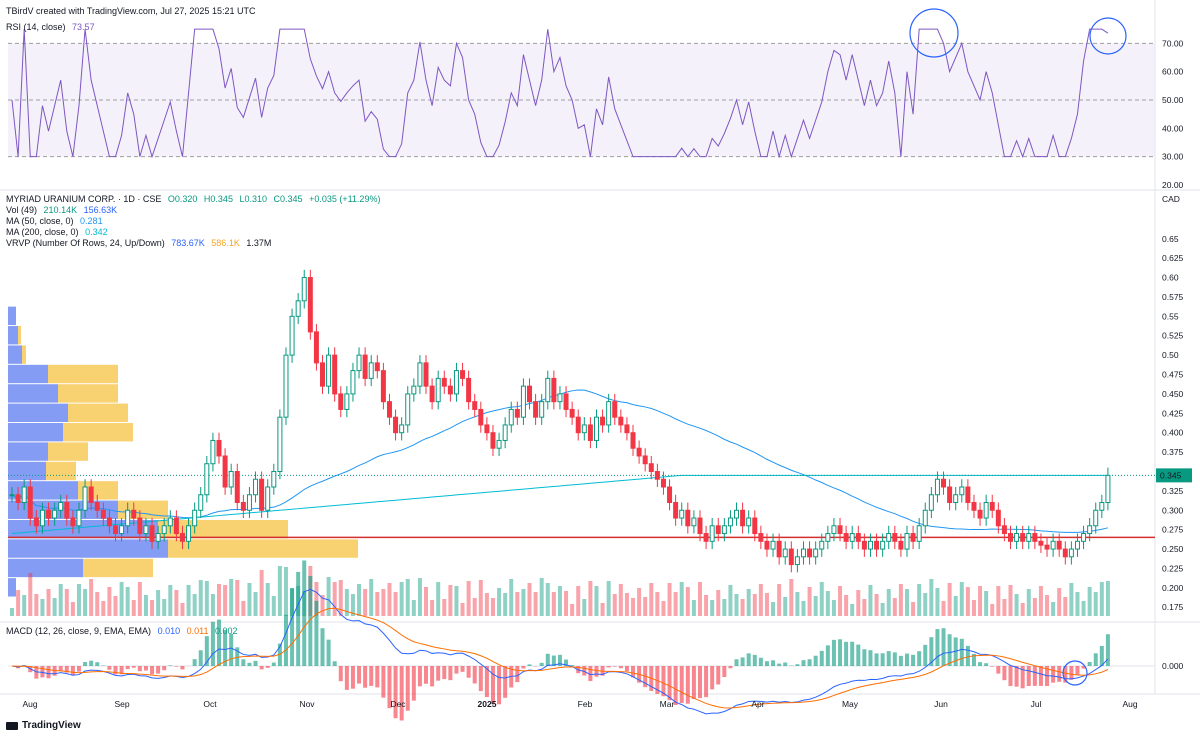 Image resolution: width=1200 pixels, height=737 pixels. Describe the element at coordinates (1173, 375) in the screenshot. I see `price-tick-label: 0.475` at that location.